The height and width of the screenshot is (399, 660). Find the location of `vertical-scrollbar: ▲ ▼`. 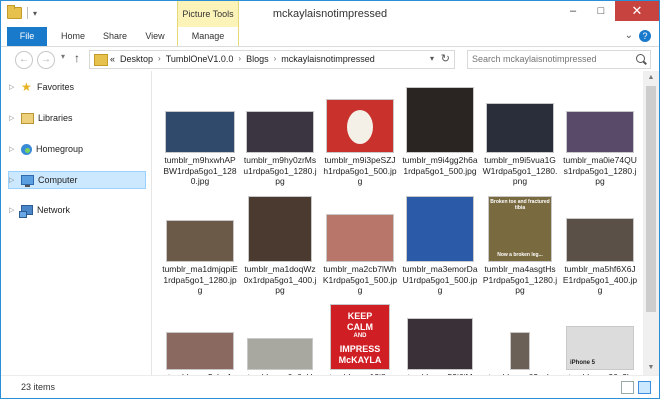

vertical-scrollbar: ▲ ▼ is located at coordinates (651, 223).